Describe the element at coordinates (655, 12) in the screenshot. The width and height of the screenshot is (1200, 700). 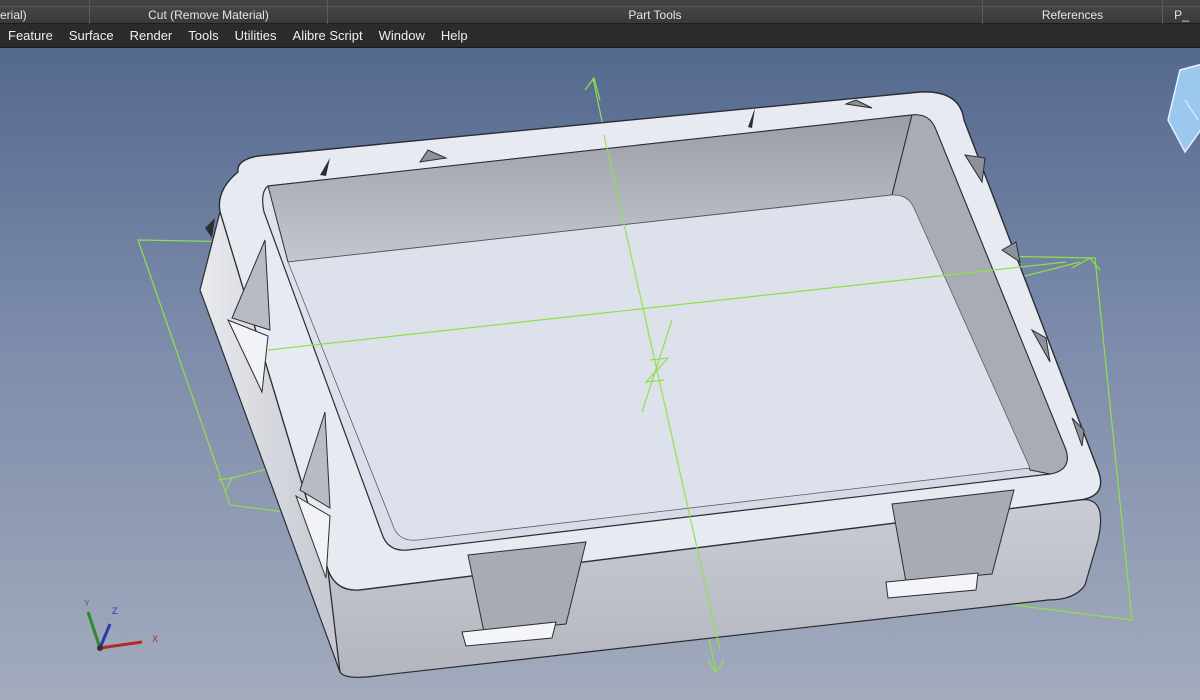
I see `ribbon-group-part-tools: Part Tools` at that location.